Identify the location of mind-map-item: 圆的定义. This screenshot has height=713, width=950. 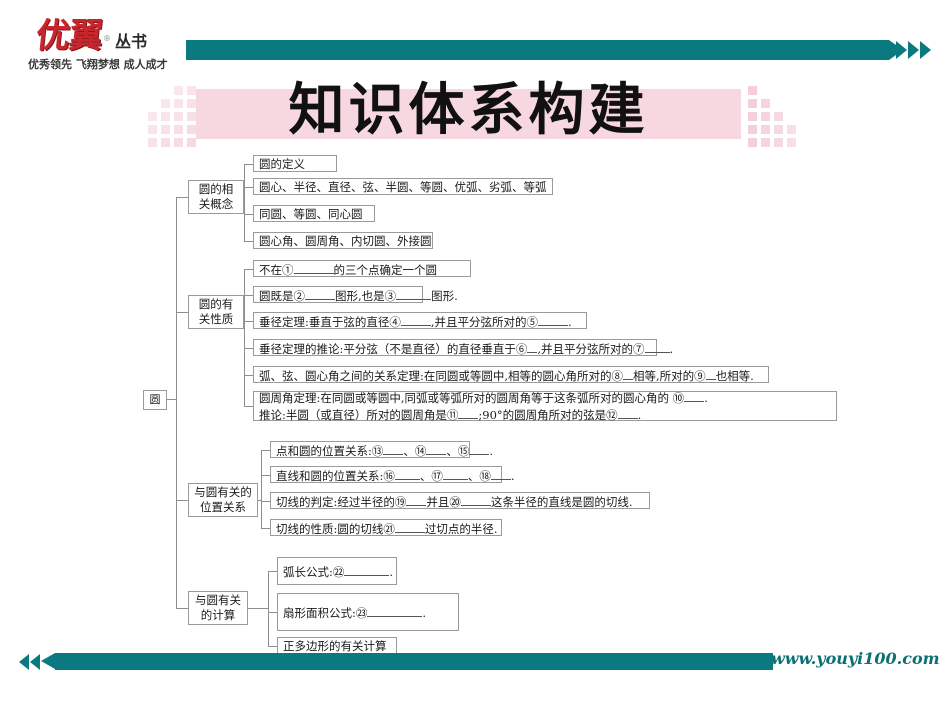
(295, 163).